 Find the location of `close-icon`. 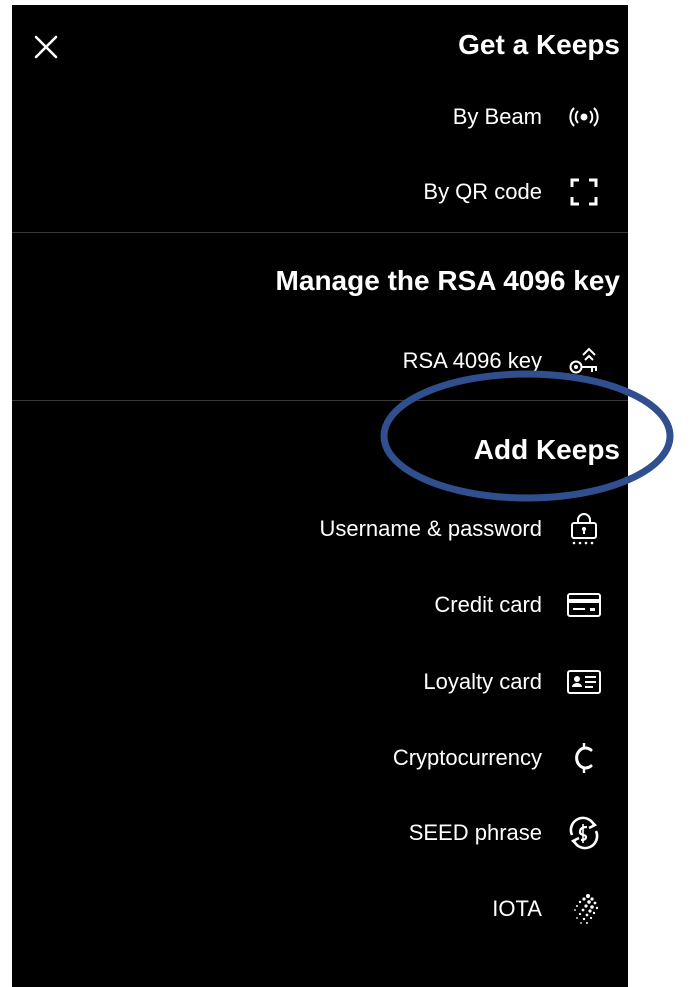

close-icon is located at coordinates (46, 47).